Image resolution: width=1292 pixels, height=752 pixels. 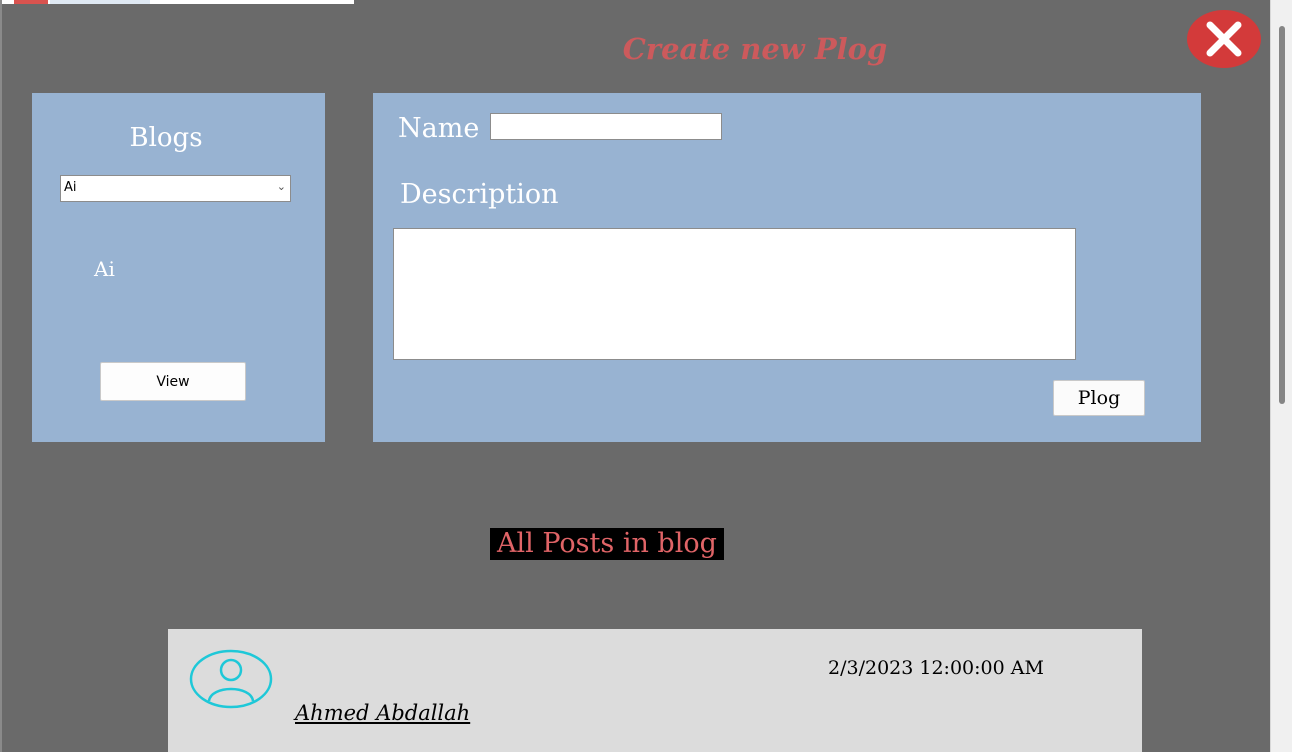 What do you see at coordinates (173, 381) in the screenshot?
I see `view-button: View` at bounding box center [173, 381].